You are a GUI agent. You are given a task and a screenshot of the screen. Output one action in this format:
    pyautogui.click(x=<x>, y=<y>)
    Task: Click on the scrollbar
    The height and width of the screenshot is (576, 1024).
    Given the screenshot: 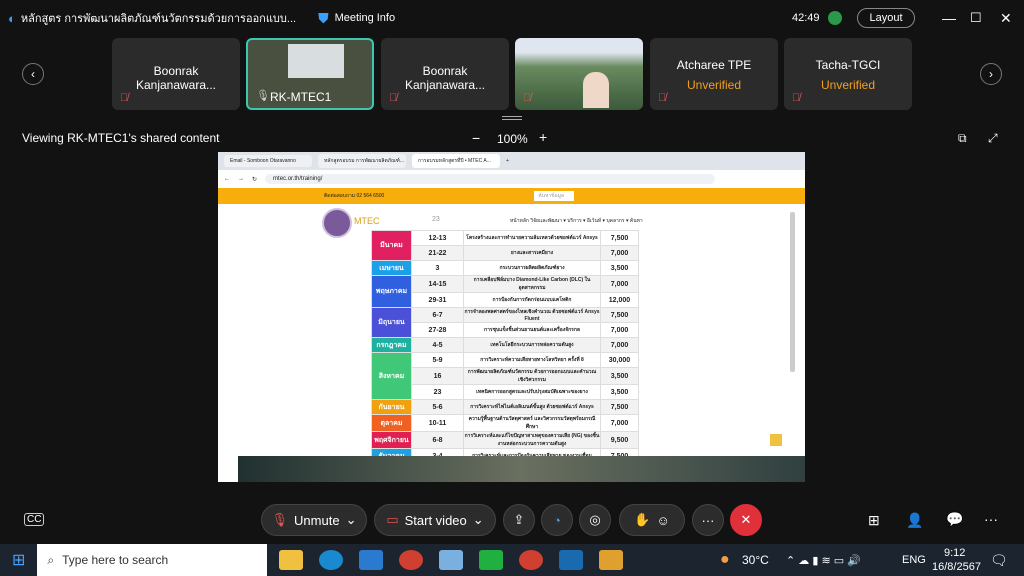 What is the action you would take?
    pyautogui.click(x=792, y=292)
    